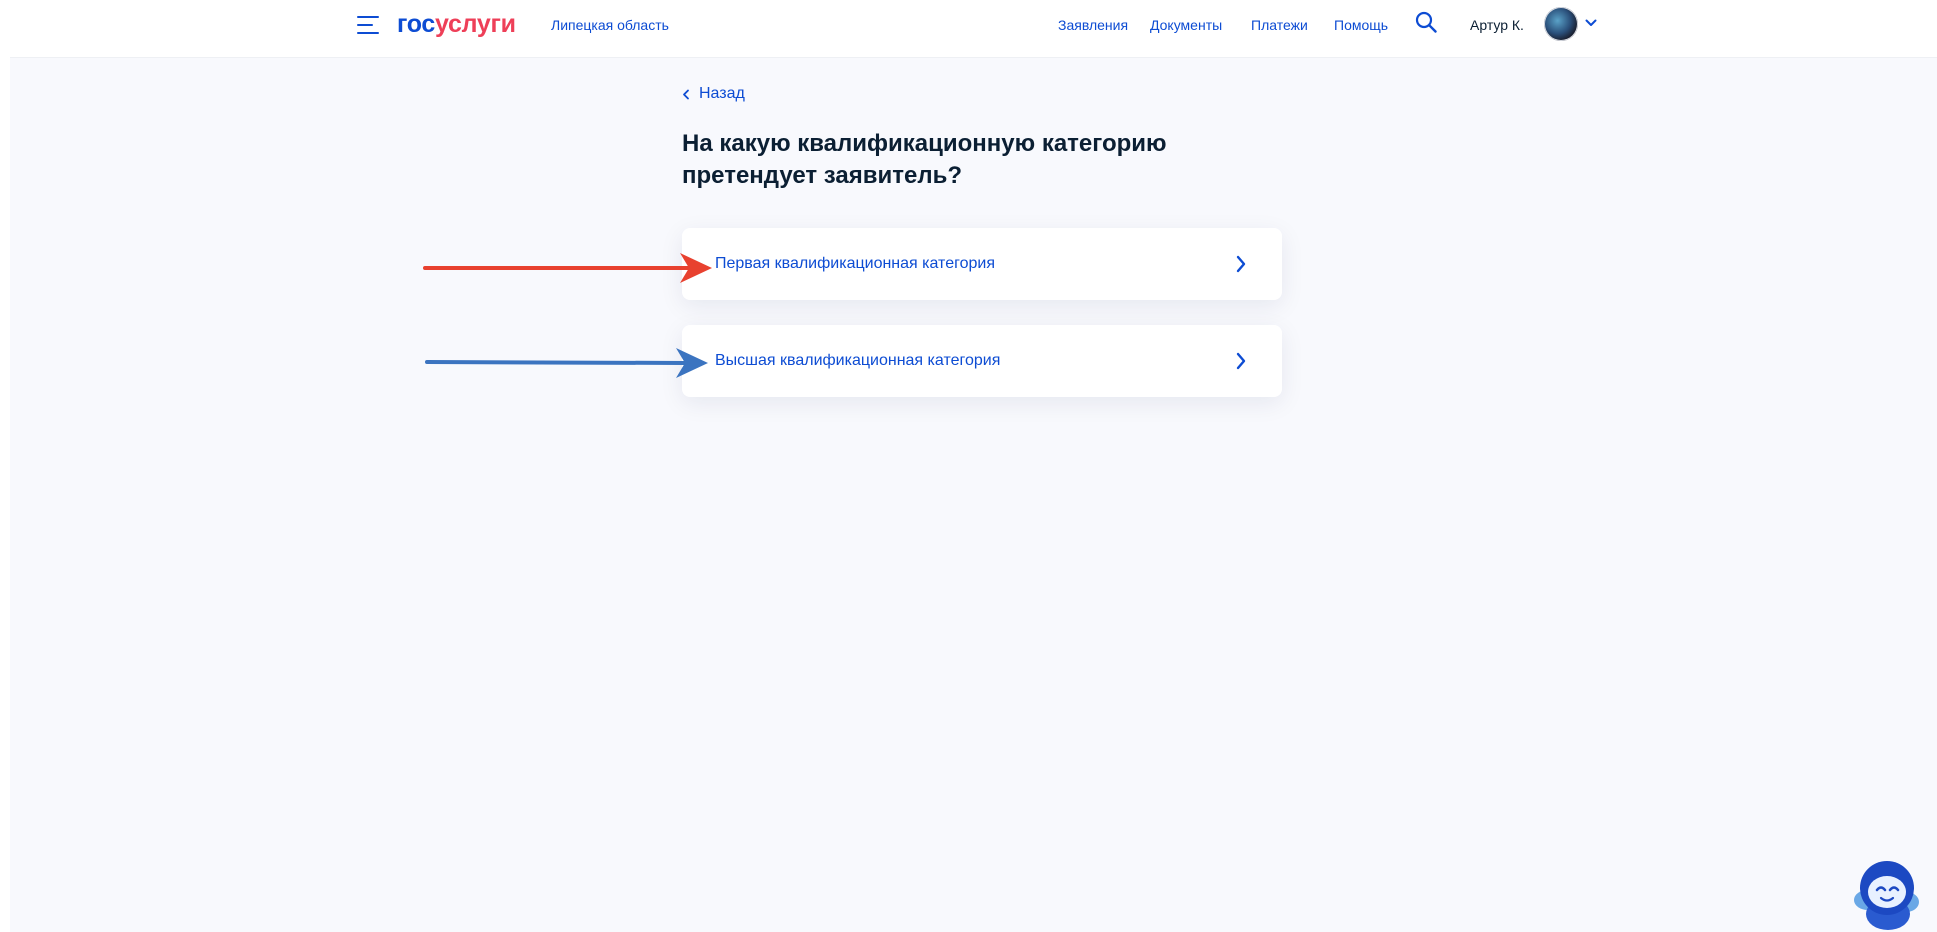  I want to click on option-first-category: Первая квалификационная категория, so click(982, 264).